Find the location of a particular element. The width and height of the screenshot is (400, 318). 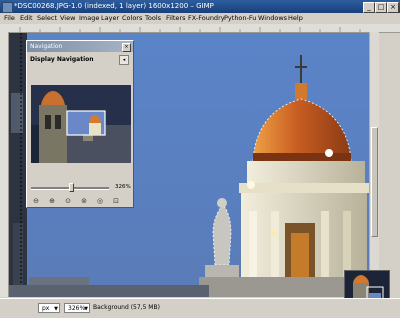

menu-layer: Layer is located at coordinates (110, 18).